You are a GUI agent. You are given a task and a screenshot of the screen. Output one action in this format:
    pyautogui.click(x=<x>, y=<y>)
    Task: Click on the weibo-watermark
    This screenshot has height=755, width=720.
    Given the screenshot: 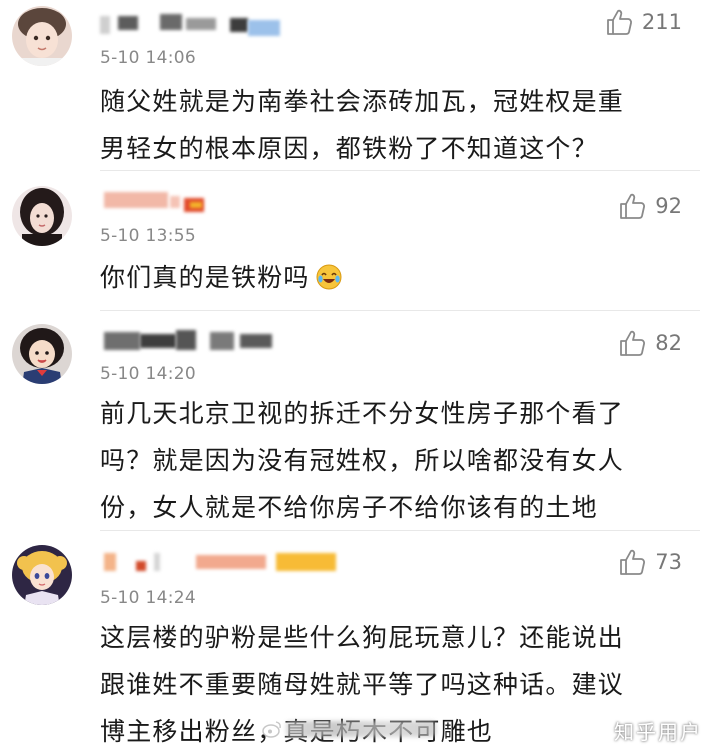 What is the action you would take?
    pyautogui.click(x=349, y=729)
    